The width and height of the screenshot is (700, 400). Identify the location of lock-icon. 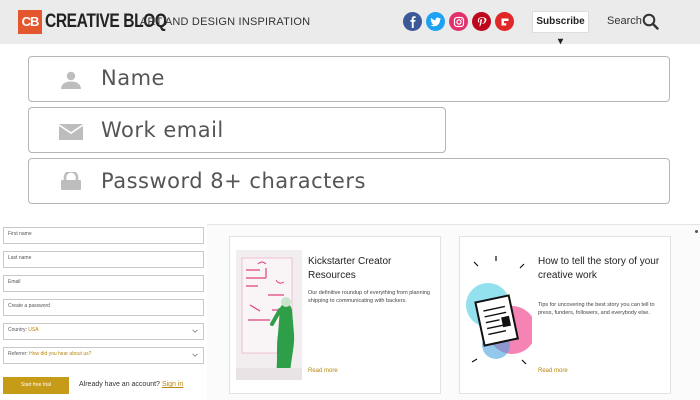
(71, 181).